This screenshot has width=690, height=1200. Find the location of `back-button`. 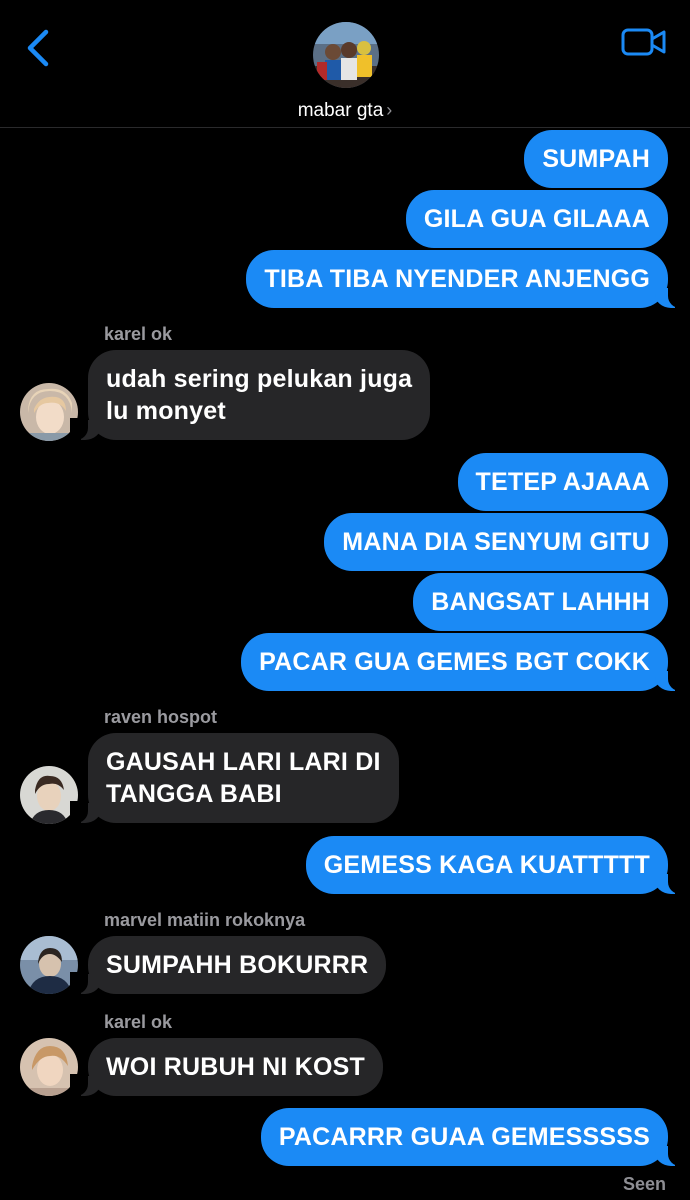

back-button is located at coordinates (39, 48).